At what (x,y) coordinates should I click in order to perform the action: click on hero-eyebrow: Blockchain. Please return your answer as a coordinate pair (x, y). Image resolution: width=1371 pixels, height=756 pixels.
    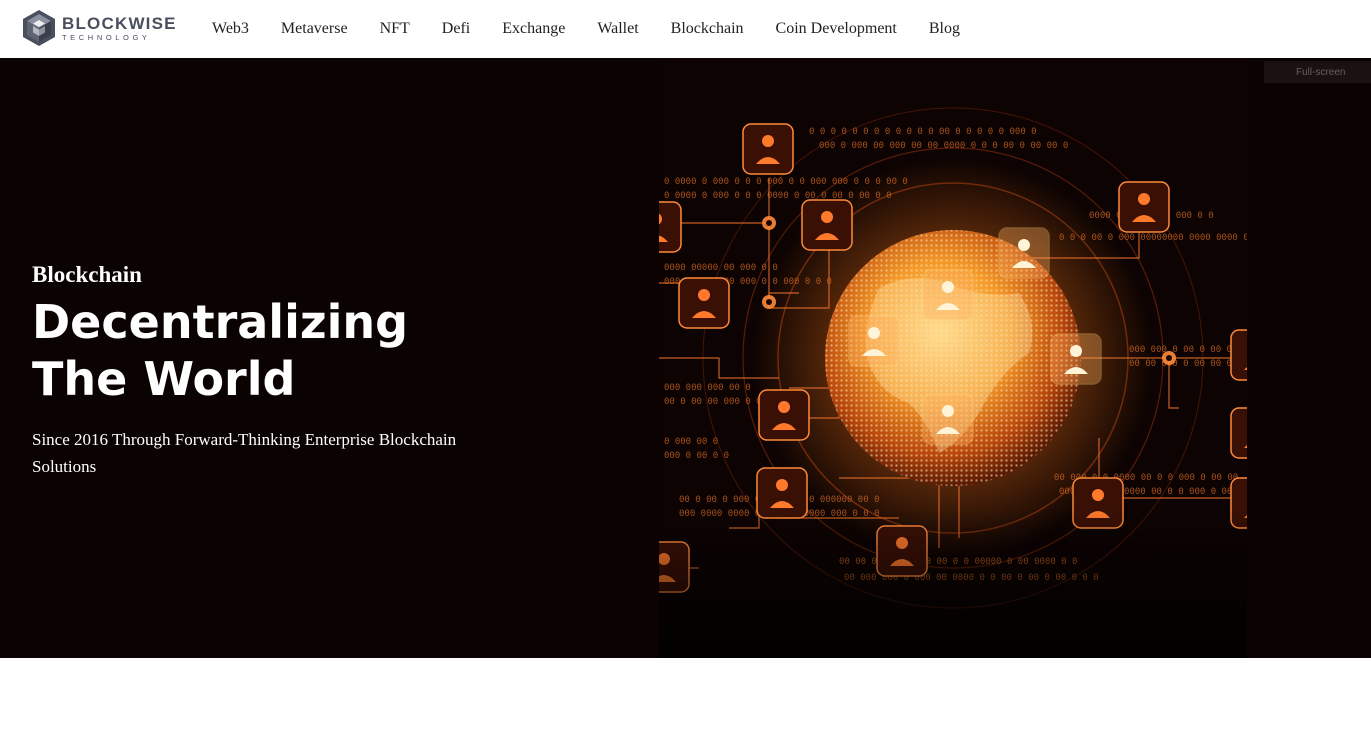
    Looking at the image, I should click on (87, 274).